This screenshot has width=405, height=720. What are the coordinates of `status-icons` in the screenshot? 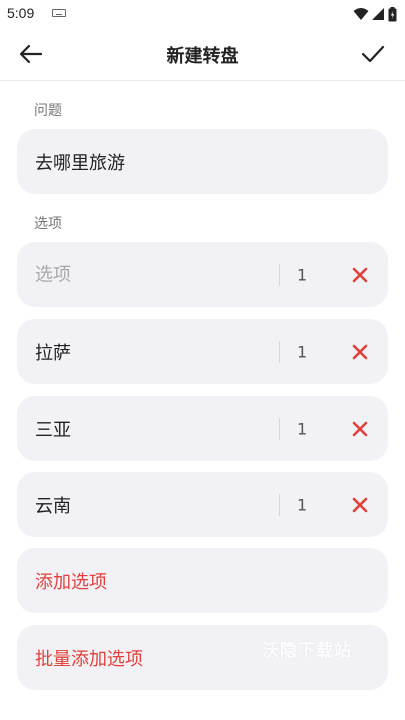 It's located at (375, 14).